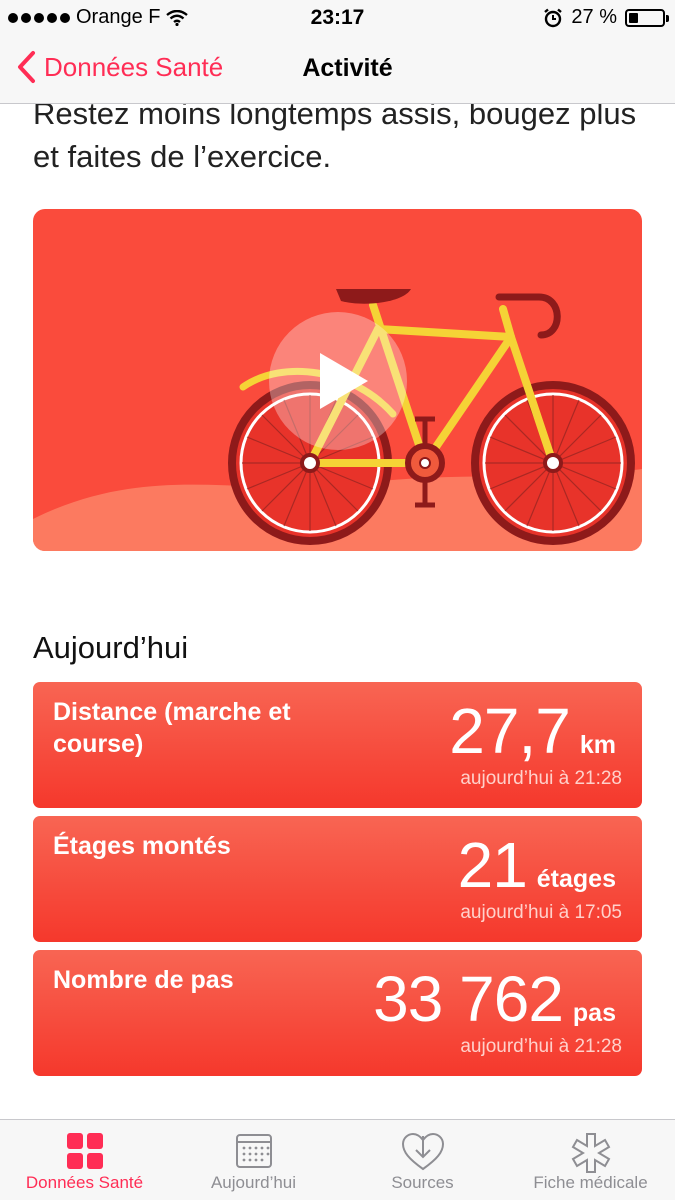 Image resolution: width=675 pixels, height=1200 pixels. What do you see at coordinates (172, 728) in the screenshot?
I see `stat-label: Distance (marche et course)` at bounding box center [172, 728].